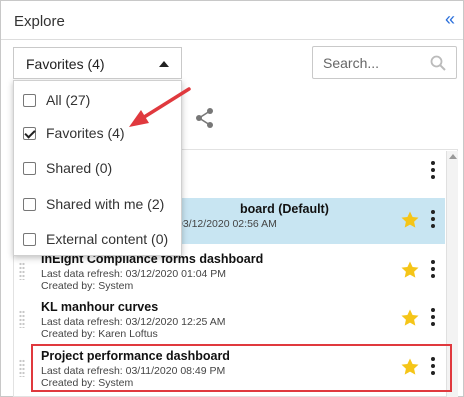  I want to click on search-input, so click(375, 63).